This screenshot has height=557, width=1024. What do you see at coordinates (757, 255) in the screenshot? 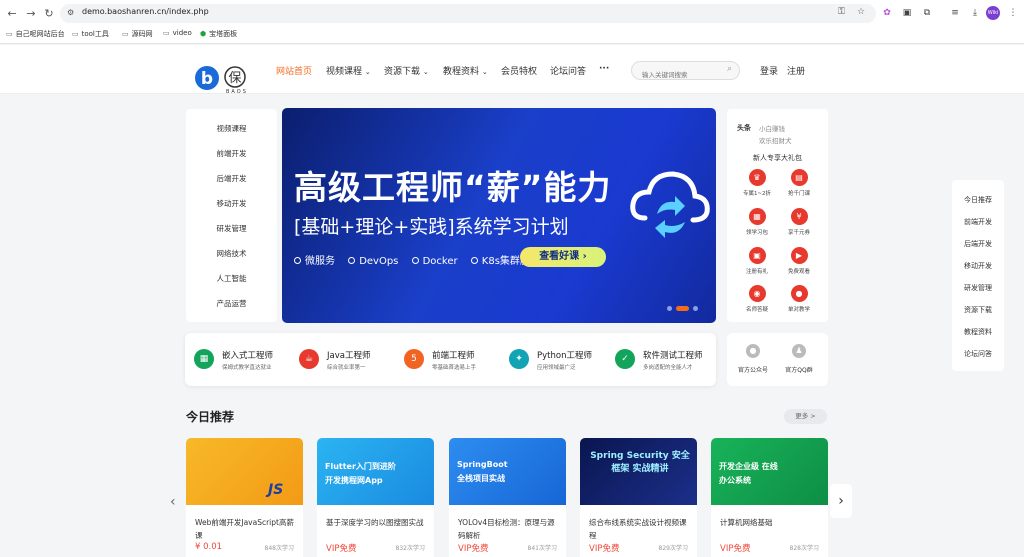
I see `gift-icon: ▣` at bounding box center [757, 255].